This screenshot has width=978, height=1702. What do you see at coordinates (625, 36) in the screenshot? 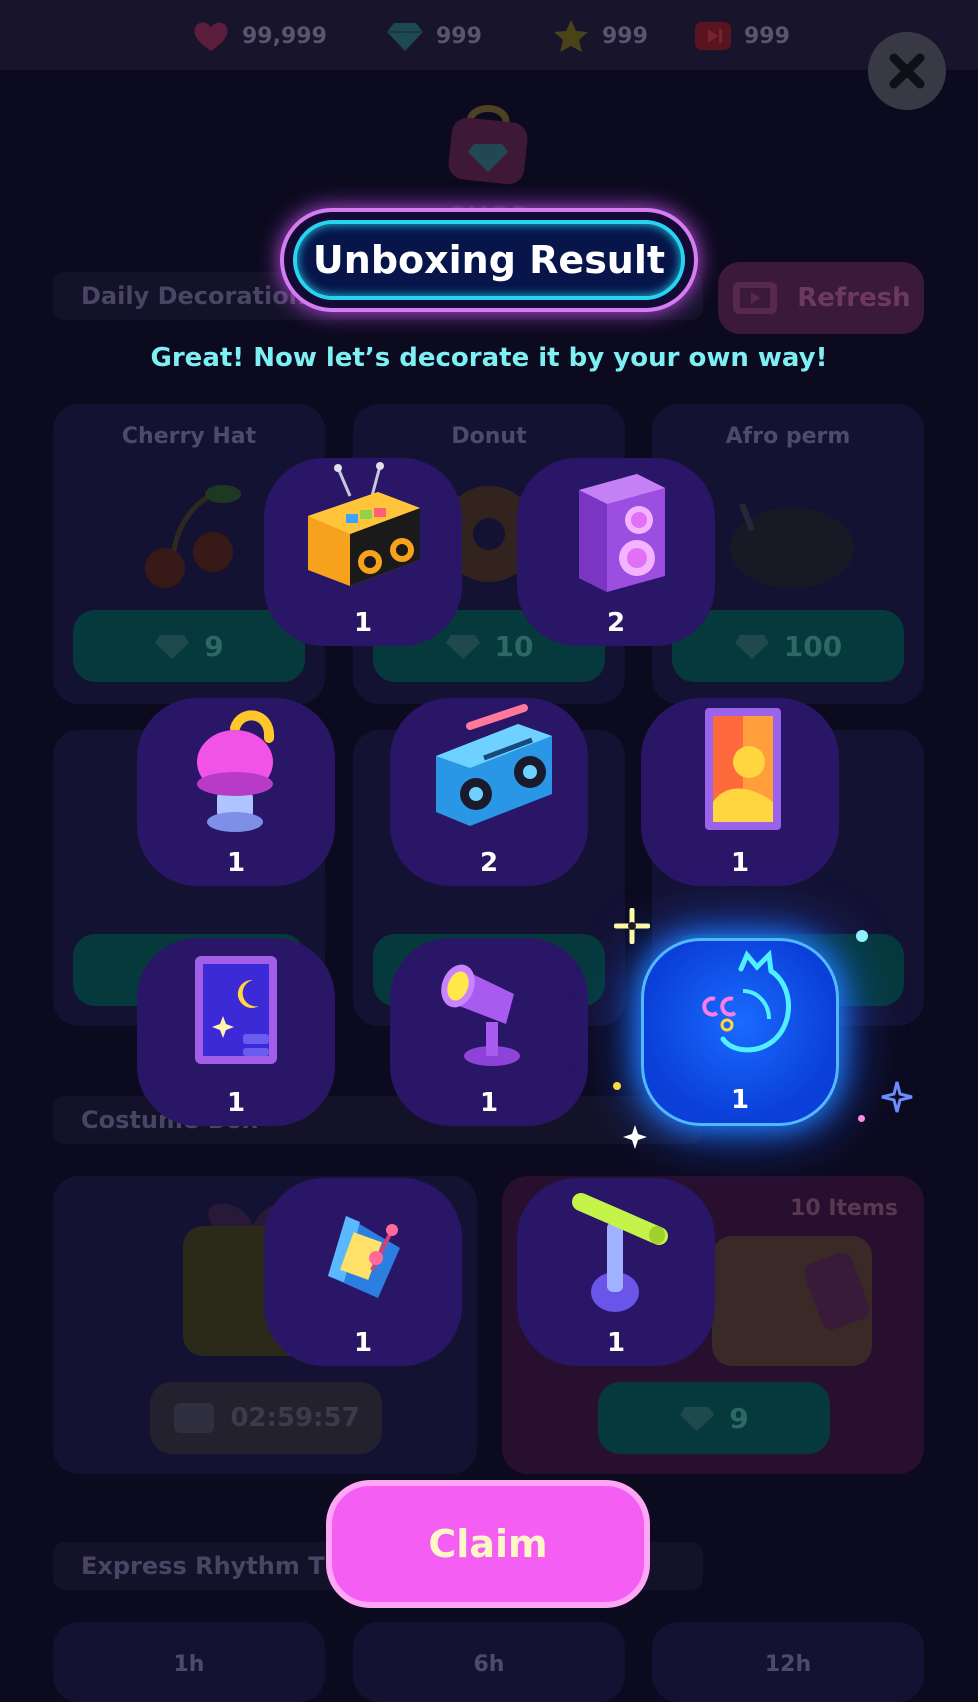
I see `stars-value: 999` at bounding box center [625, 36].